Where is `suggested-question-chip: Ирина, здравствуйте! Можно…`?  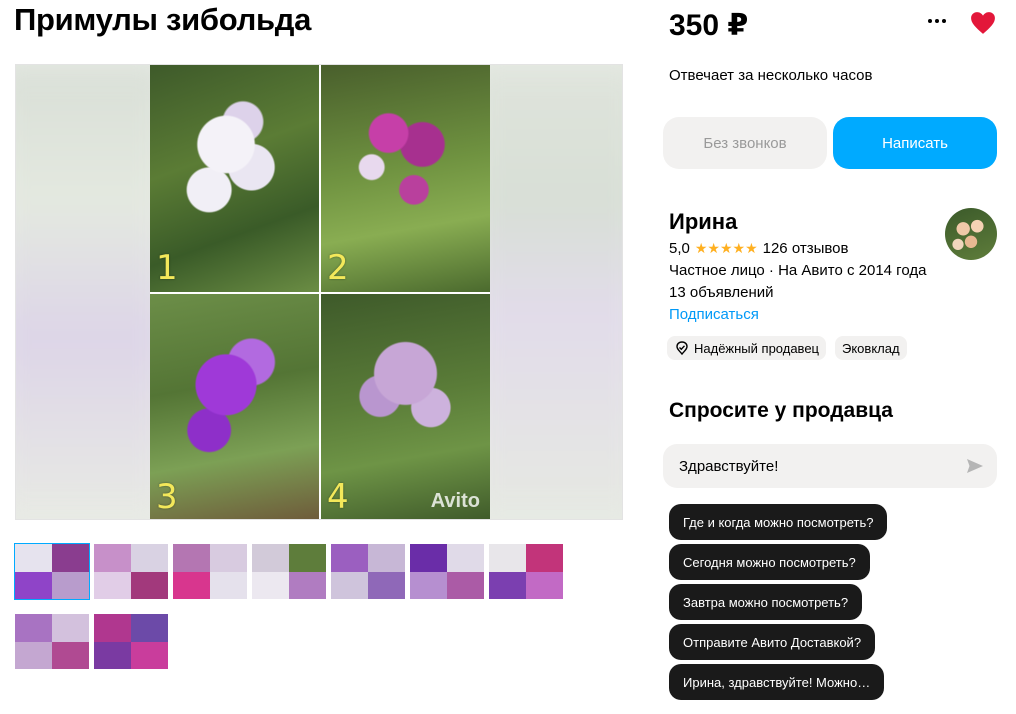 suggested-question-chip: Ирина, здравствуйте! Можно… is located at coordinates (777, 682).